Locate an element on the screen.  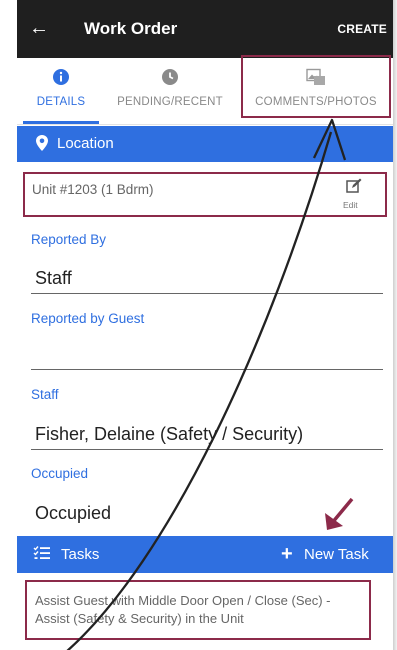
reported-by-guest-label: Reported by Guest is located at coordinates (88, 318).